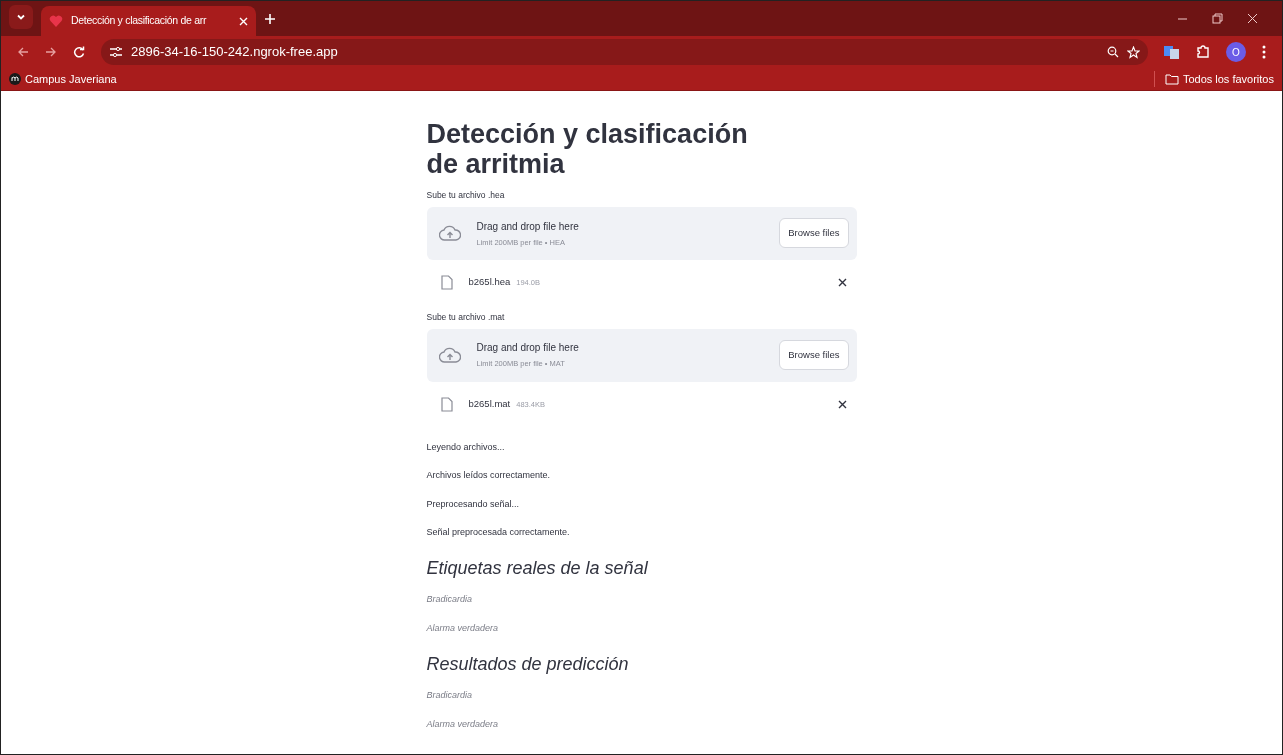 Image resolution: width=1283 pixels, height=755 pixels. I want to click on status-message: Señal preprocesada correctamente., so click(498, 532).